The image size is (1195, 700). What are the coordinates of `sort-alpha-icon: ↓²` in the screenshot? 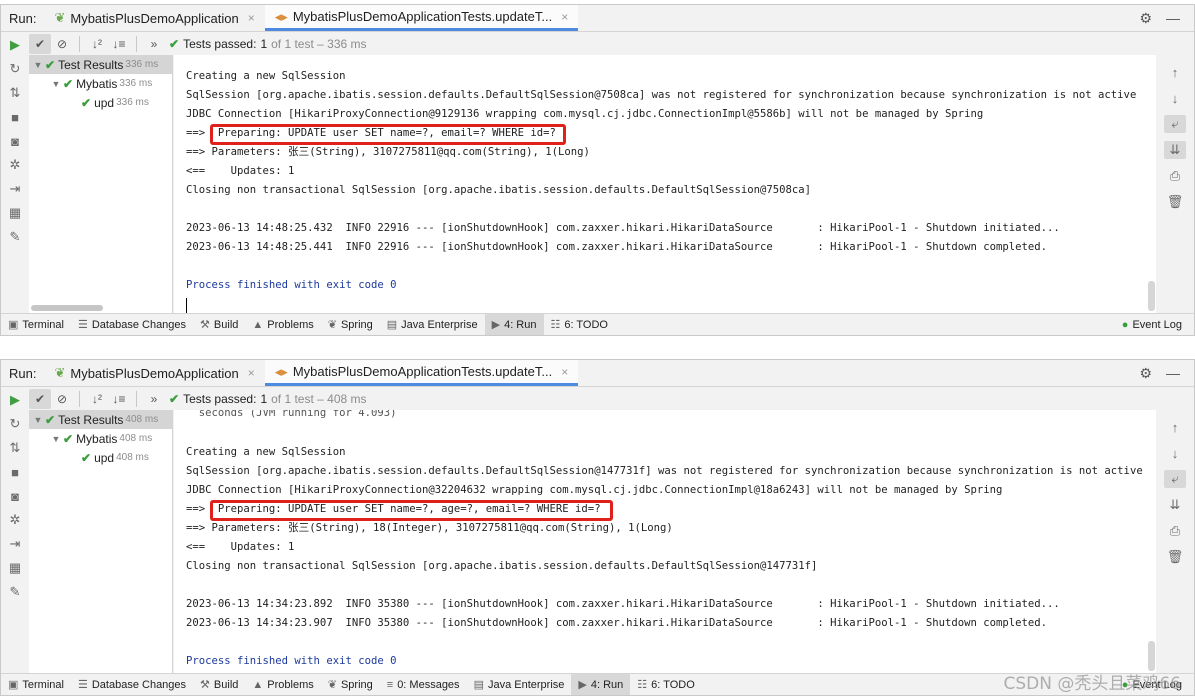 It's located at (97, 43).